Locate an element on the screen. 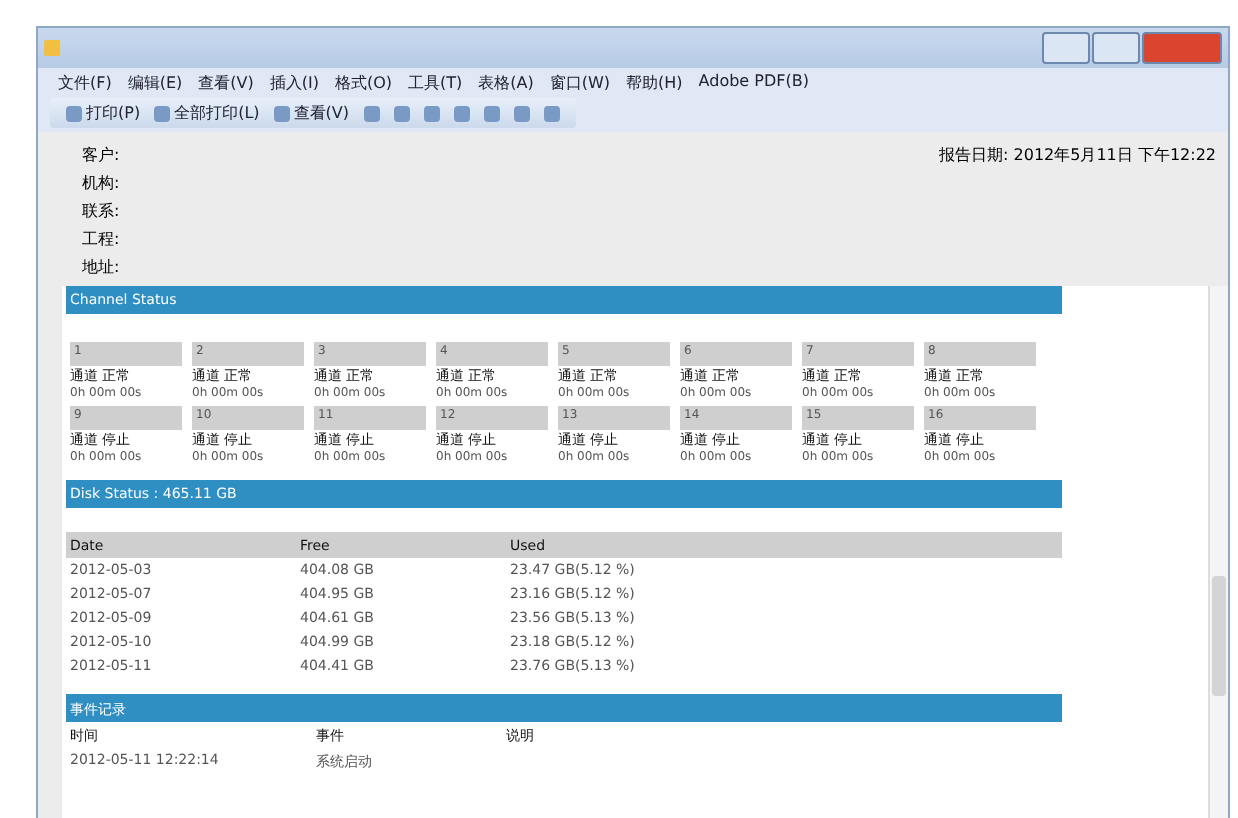 This screenshot has width=1238, height=818. menu-item: 表格(A) is located at coordinates (506, 83).